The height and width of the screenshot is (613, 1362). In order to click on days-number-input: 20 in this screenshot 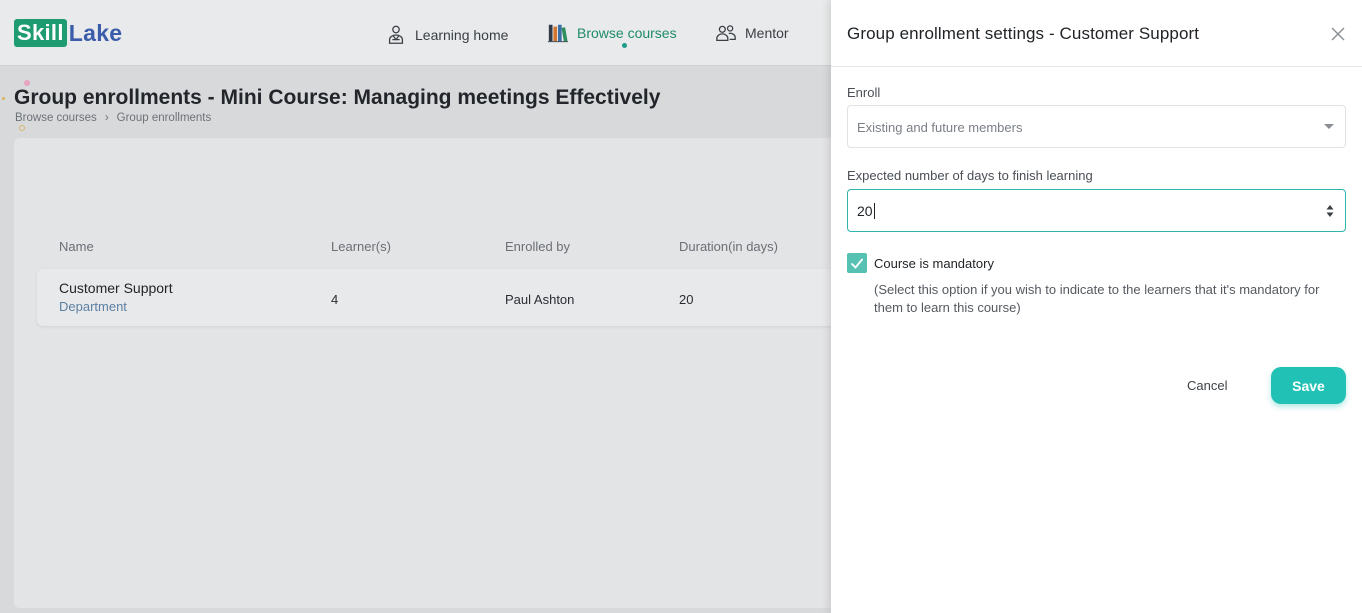, I will do `click(1096, 210)`.